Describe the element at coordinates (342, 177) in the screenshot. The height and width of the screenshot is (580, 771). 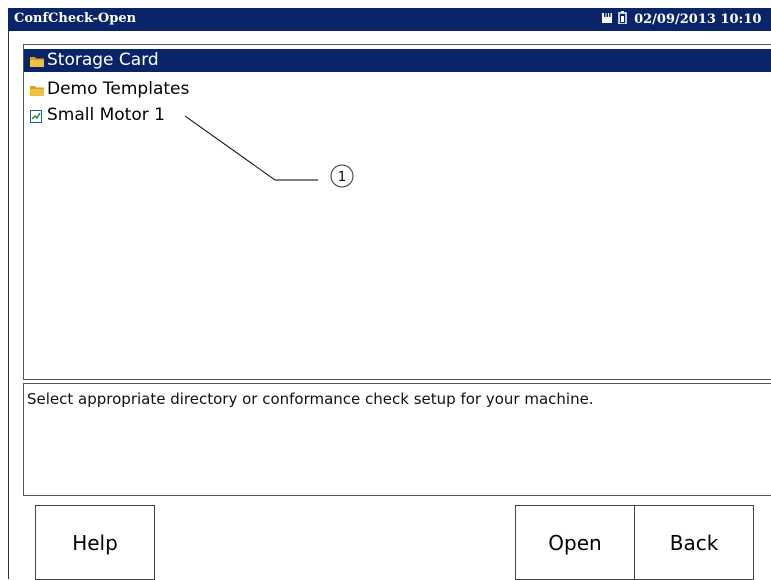
I see `callout-number: 1` at that location.